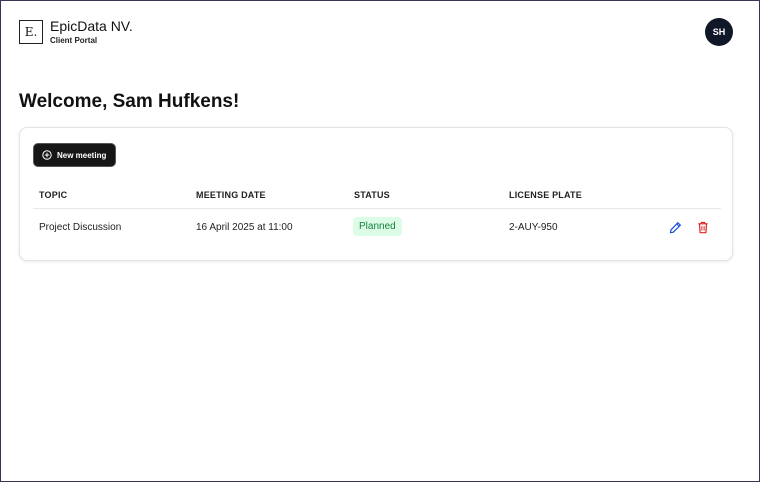  What do you see at coordinates (129, 101) in the screenshot?
I see `page-title: Welcome, Sam Hufkens!` at bounding box center [129, 101].